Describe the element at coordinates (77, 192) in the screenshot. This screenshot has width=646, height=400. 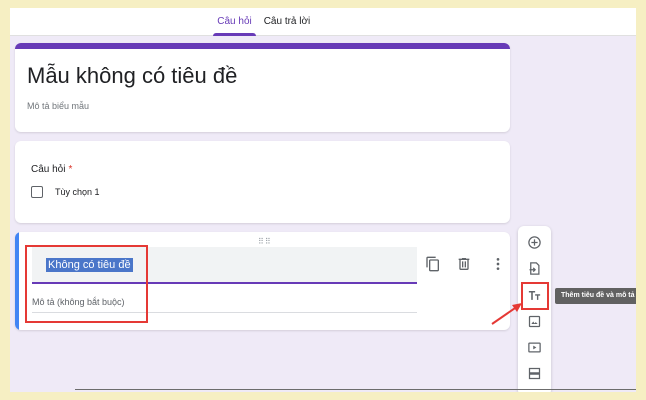
I see `option-1-label: Tùy chọn 1` at that location.